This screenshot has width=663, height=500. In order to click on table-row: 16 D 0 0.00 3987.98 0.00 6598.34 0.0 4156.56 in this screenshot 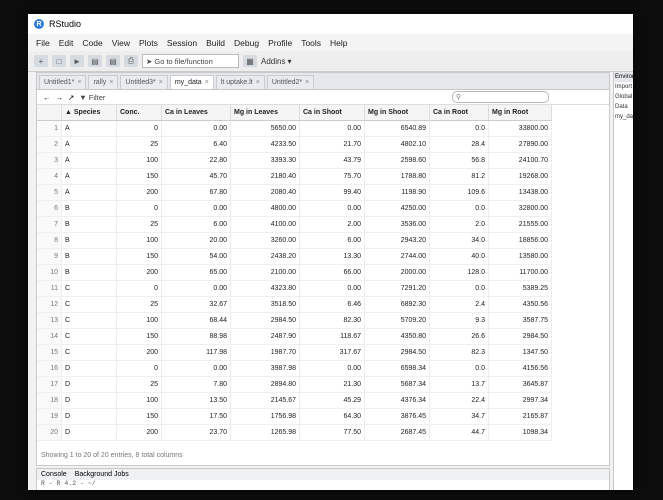, I will do `click(294, 368)`.